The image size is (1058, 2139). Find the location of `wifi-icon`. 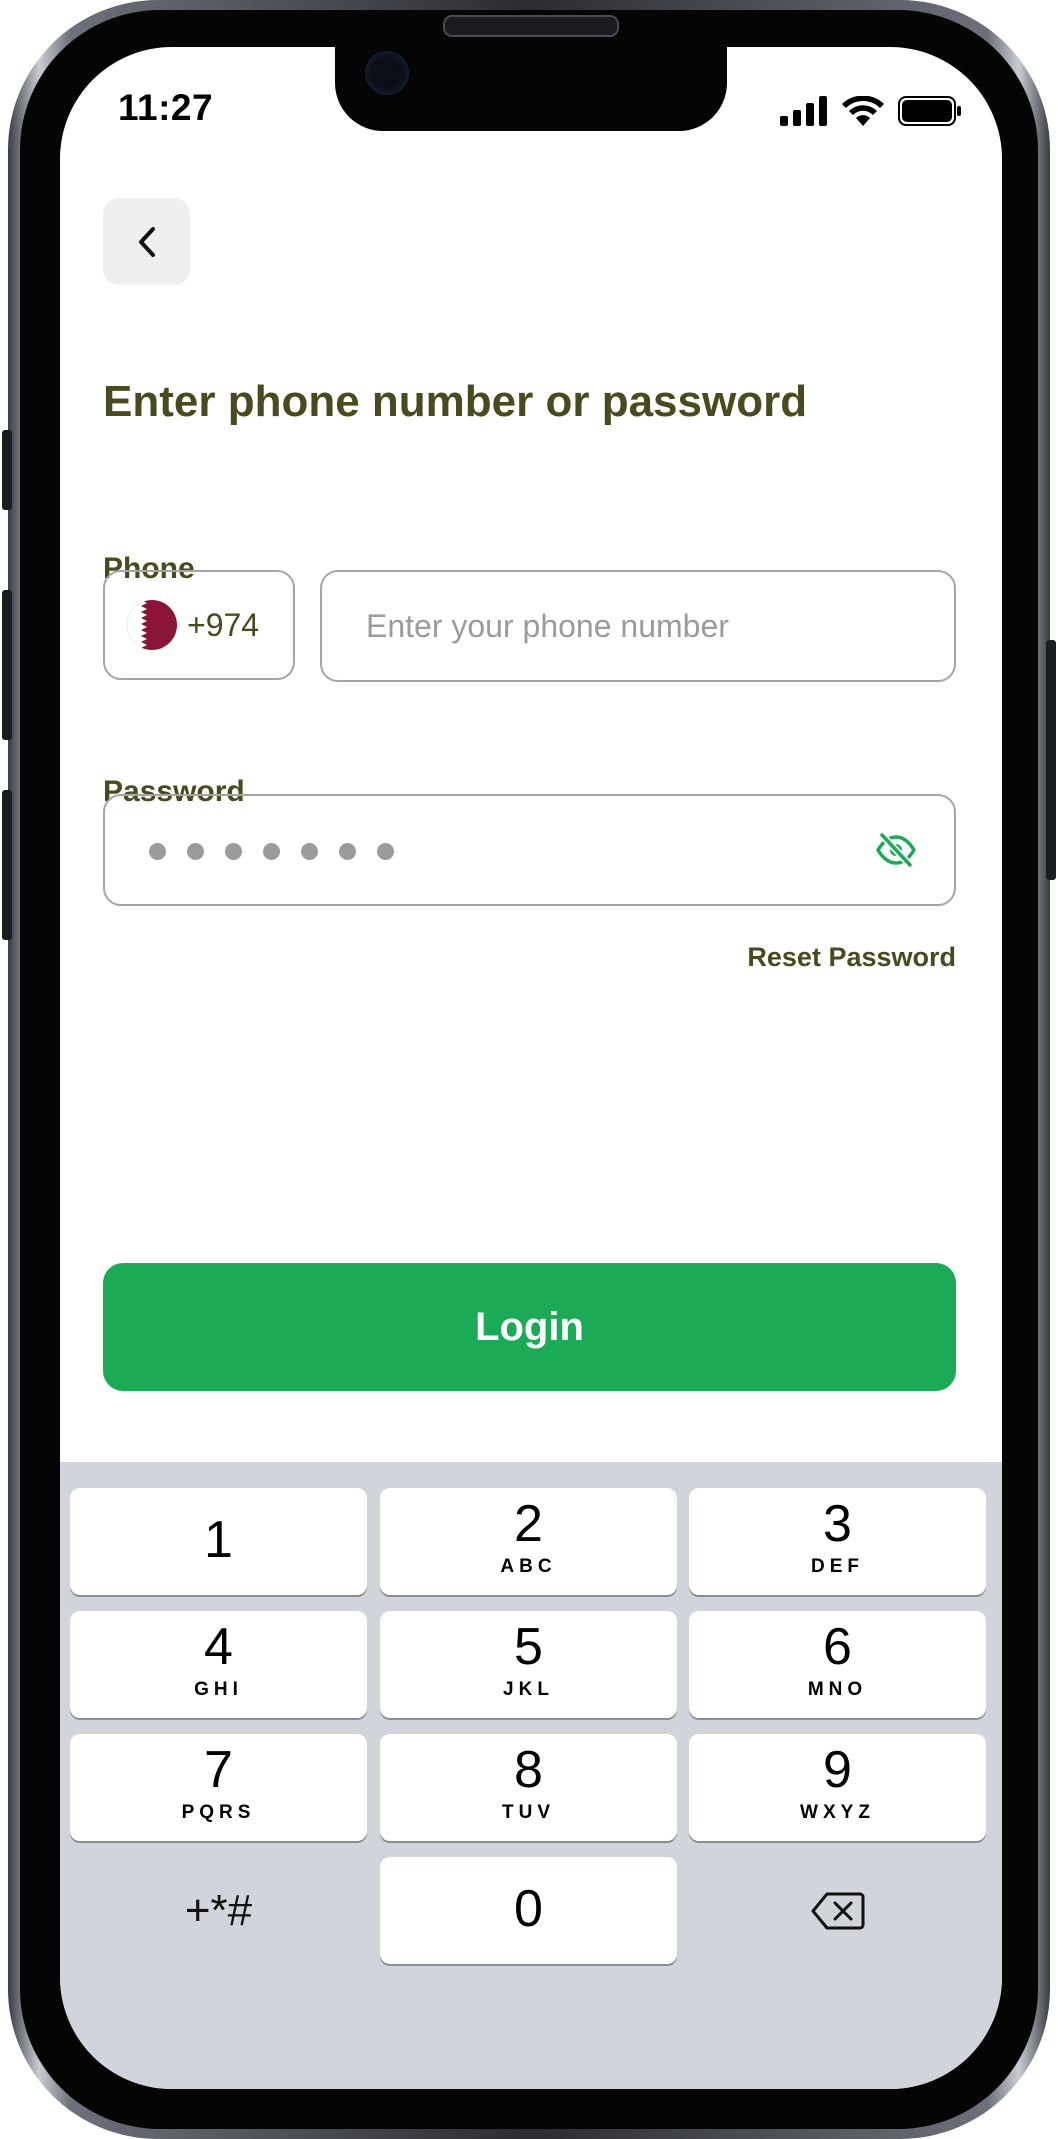

wifi-icon is located at coordinates (863, 111).